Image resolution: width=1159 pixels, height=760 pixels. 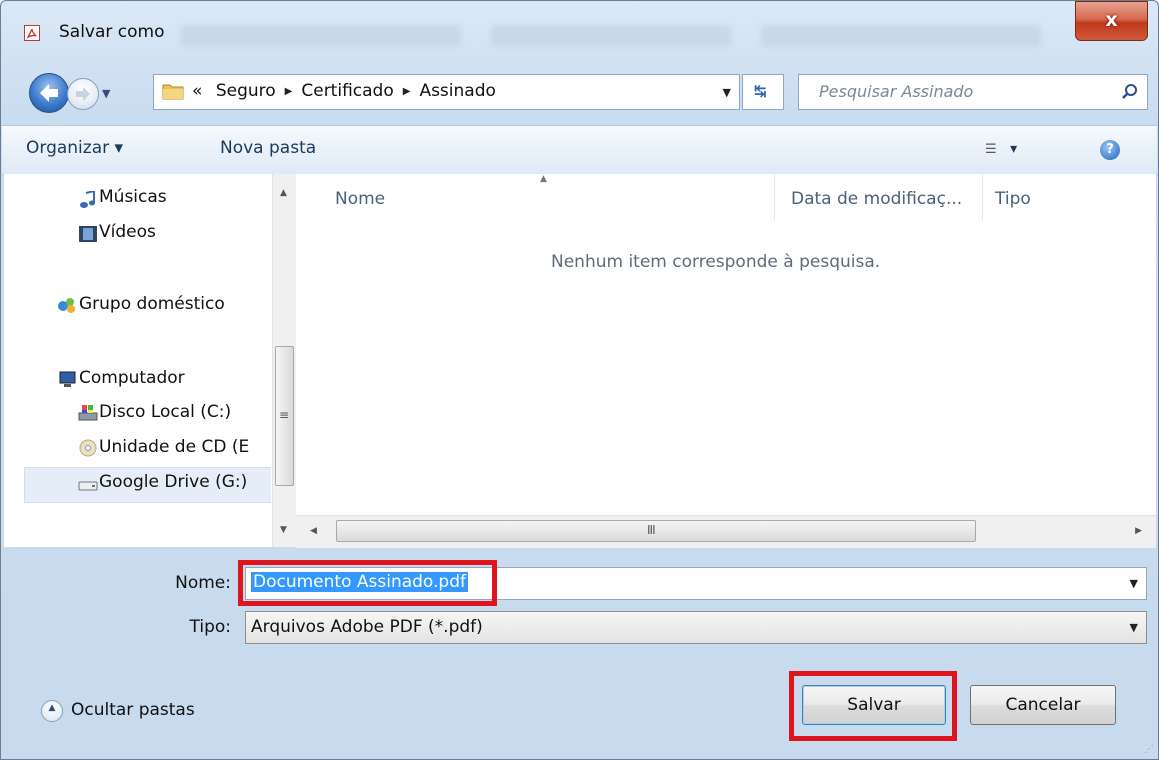 What do you see at coordinates (66, 305) in the screenshot?
I see `homegroup-icon` at bounding box center [66, 305].